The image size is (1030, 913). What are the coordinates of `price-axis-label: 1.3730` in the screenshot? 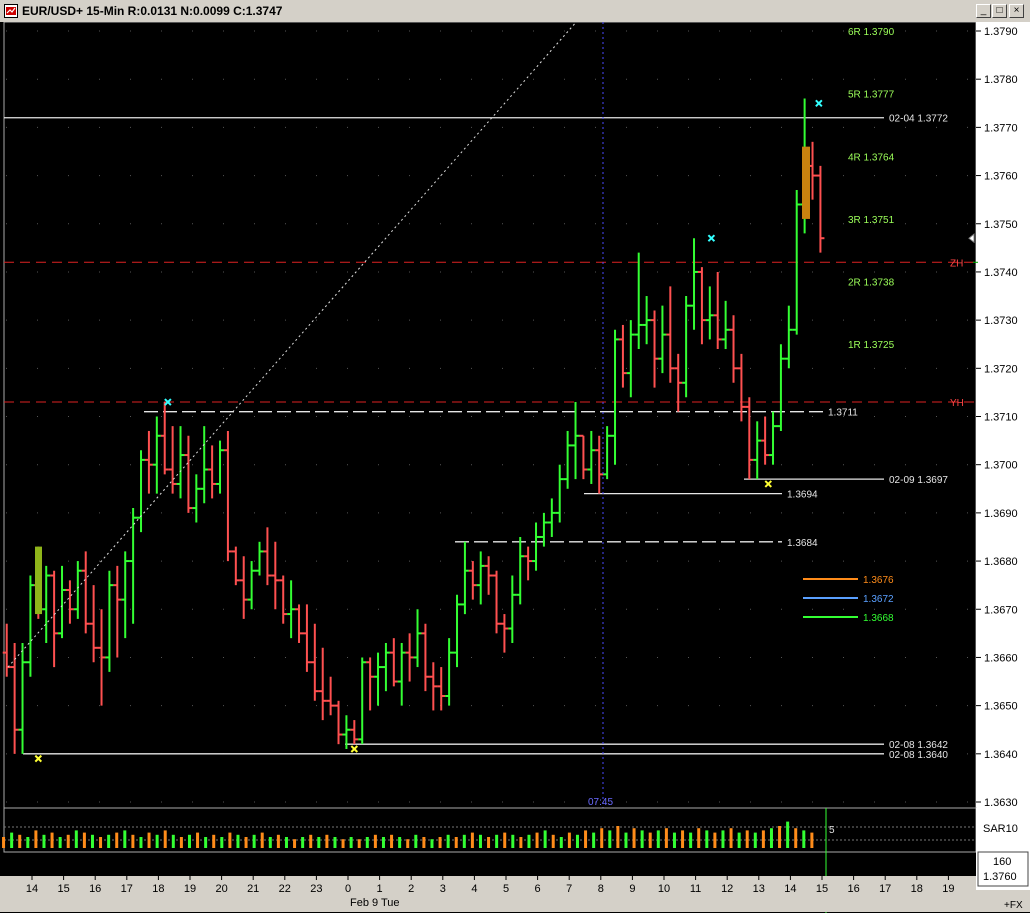 It's located at (1001, 321).